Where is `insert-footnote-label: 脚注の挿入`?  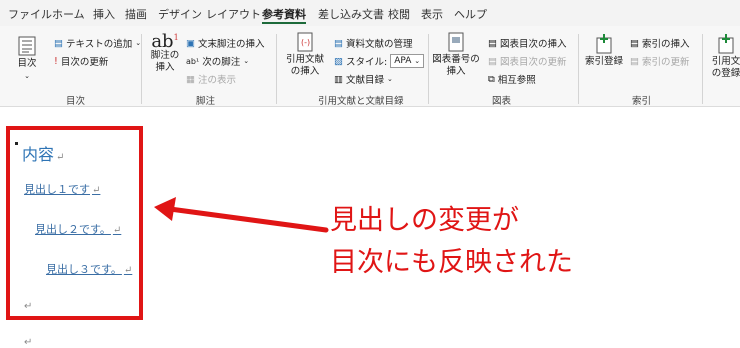
insert-footnote-label: 脚注の挿入 is located at coordinates (165, 61).